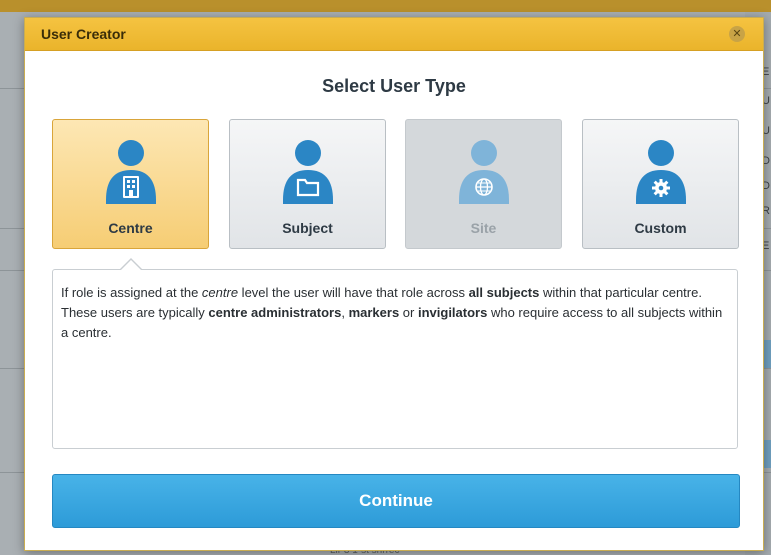 The image size is (771, 555). Describe the element at coordinates (484, 172) in the screenshot. I see `user-globe-icon` at that location.